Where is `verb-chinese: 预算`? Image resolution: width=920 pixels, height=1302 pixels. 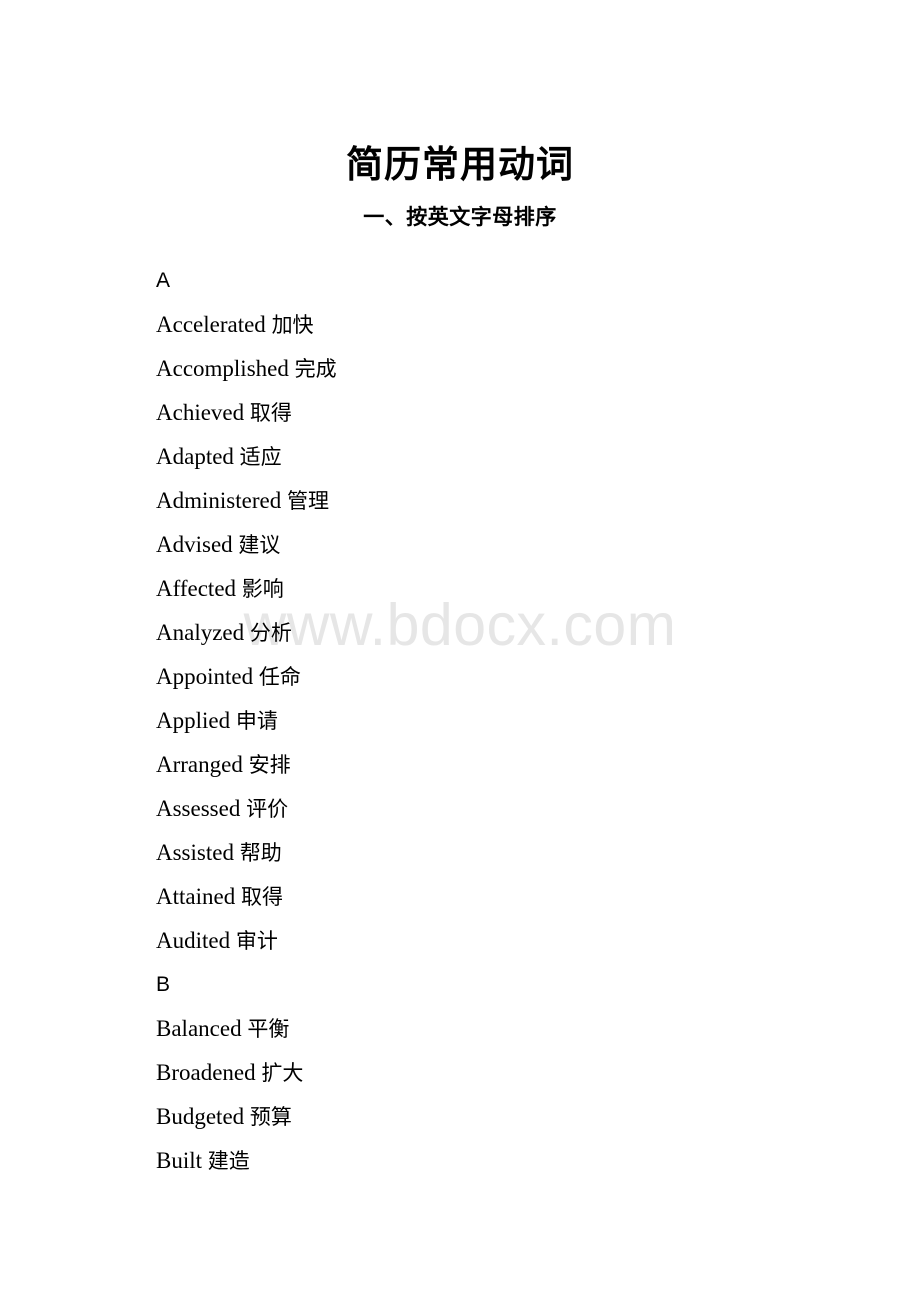
verb-chinese: 预算 is located at coordinates (270, 1117).